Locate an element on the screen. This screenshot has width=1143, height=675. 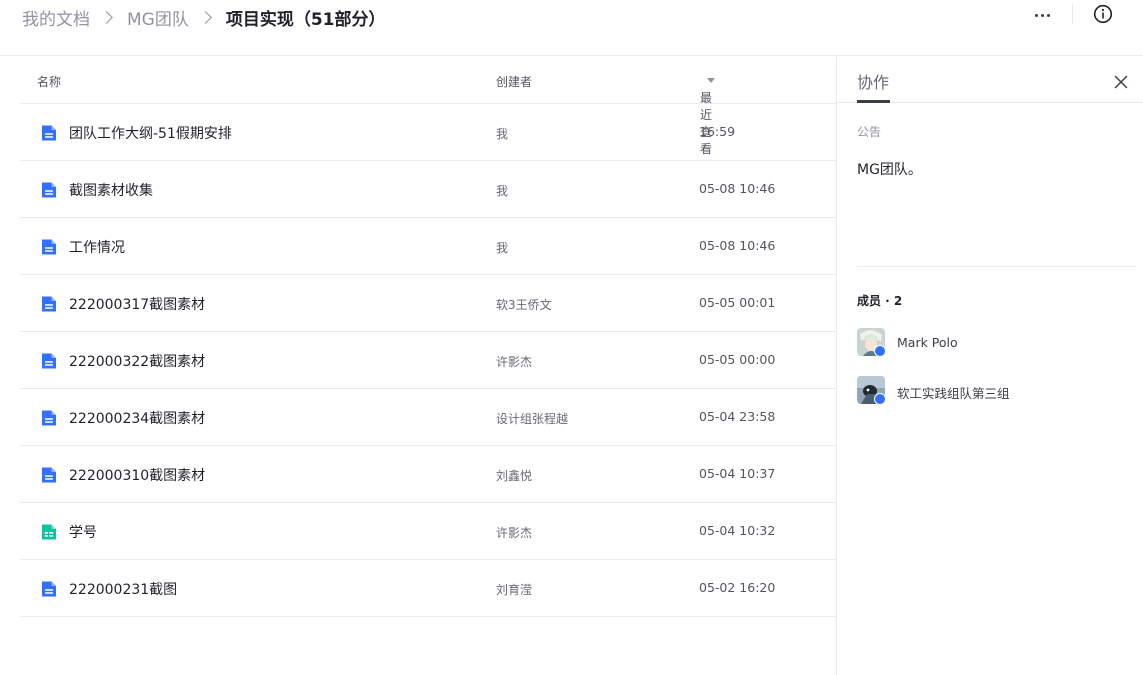
panel-divider is located at coordinates (996, 266).